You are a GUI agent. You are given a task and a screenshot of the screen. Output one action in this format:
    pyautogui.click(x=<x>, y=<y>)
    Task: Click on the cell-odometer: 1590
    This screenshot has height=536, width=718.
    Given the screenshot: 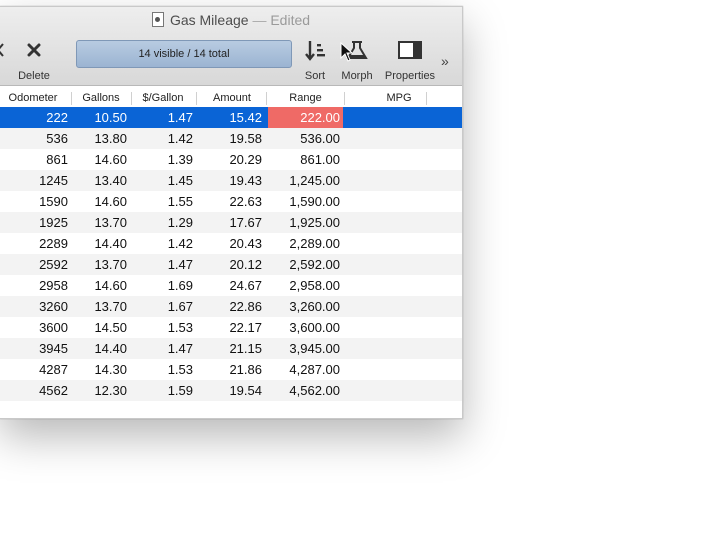 What is the action you would take?
    pyautogui.click(x=53, y=201)
    